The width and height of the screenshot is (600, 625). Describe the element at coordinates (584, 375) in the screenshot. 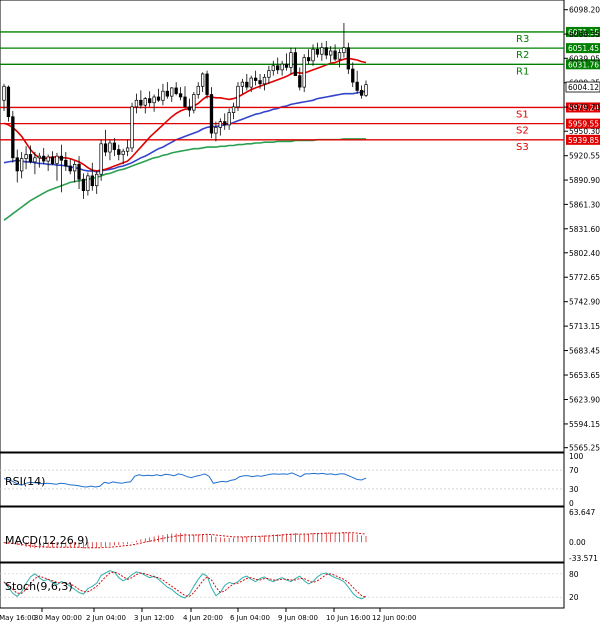

I see `price-axis-label: 5653.65` at that location.